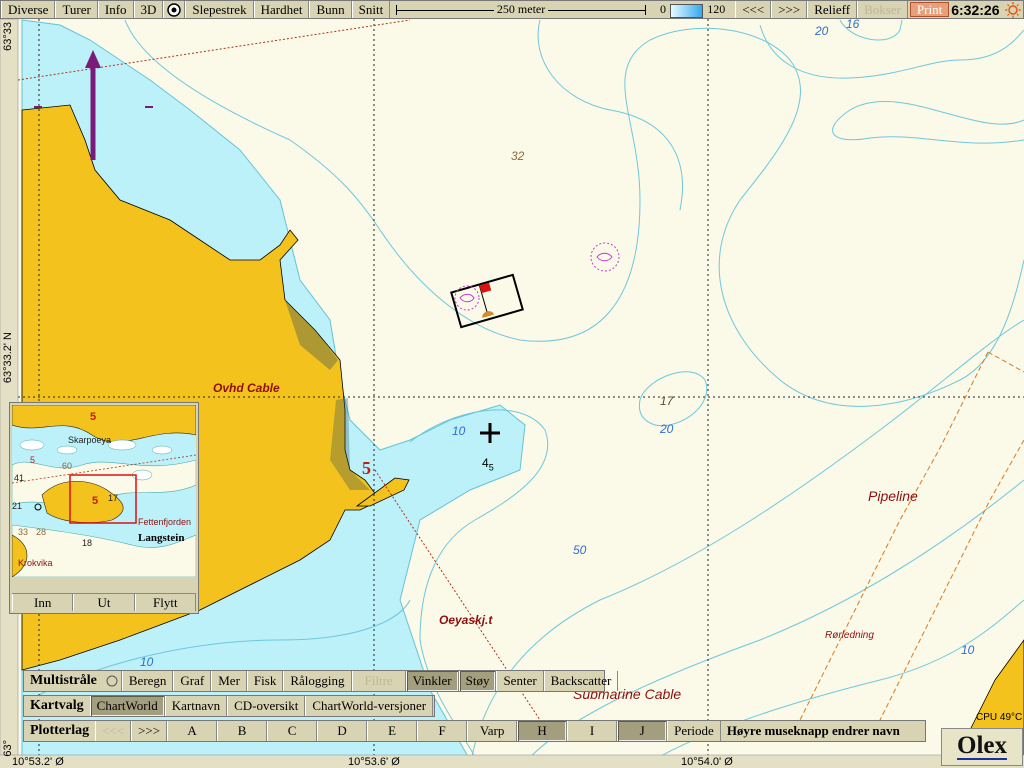  Describe the element at coordinates (789, 9) in the screenshot. I see `nav-next-button: >>>` at that location.